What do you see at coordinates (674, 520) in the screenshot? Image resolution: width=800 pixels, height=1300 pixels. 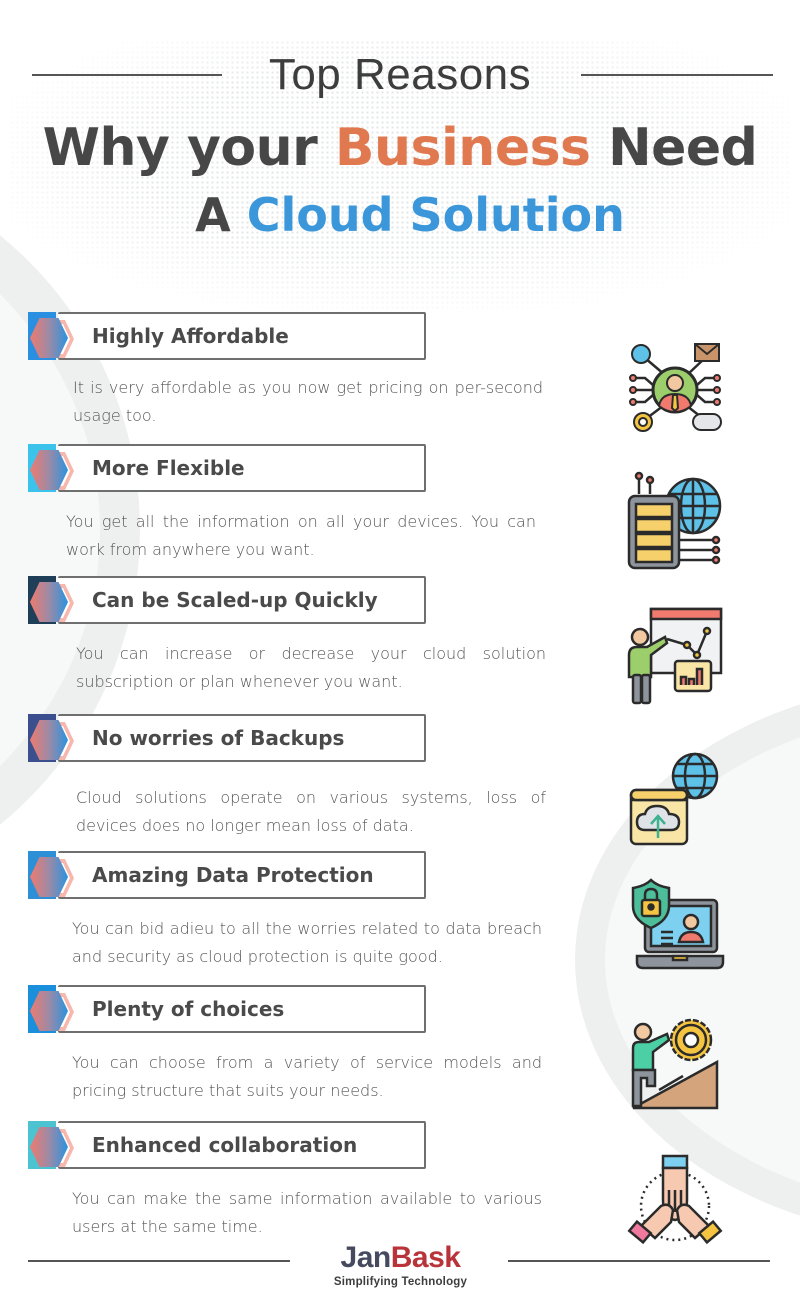 I see `server-globe-icon` at bounding box center [674, 520].